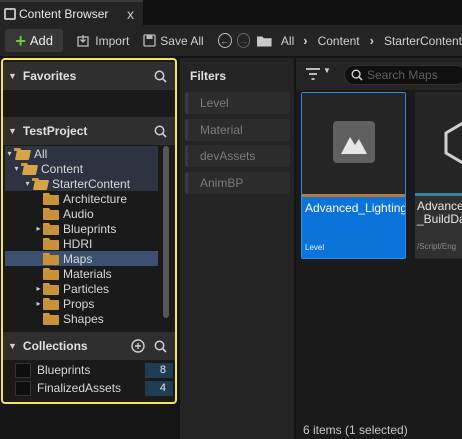  I want to click on add-button: + Add, so click(34, 40).